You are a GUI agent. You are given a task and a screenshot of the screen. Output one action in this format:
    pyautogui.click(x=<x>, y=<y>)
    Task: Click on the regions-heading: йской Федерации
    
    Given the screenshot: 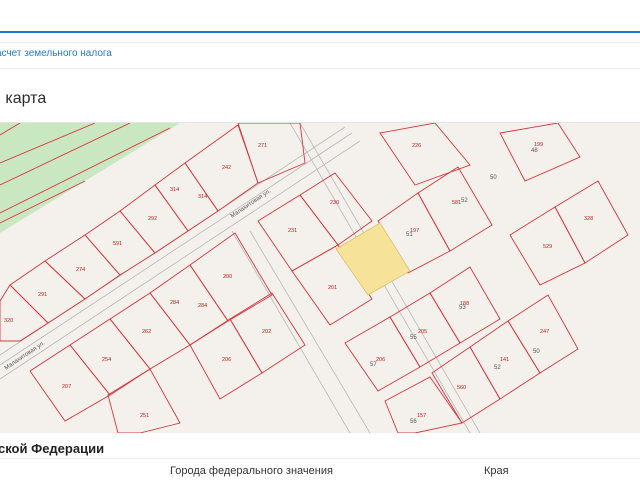 What is the action you would take?
    pyautogui.click(x=52, y=448)
    